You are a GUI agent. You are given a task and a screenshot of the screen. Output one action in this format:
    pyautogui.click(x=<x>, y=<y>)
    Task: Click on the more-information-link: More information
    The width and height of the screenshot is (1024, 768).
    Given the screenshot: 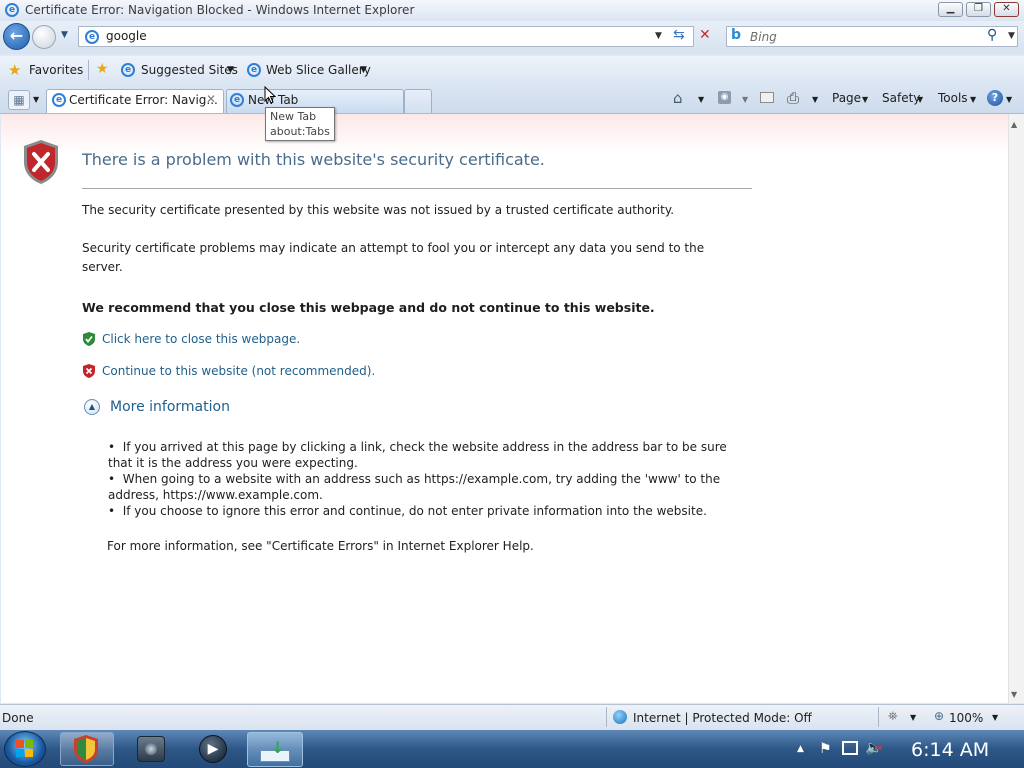 What is the action you would take?
    pyautogui.click(x=170, y=407)
    